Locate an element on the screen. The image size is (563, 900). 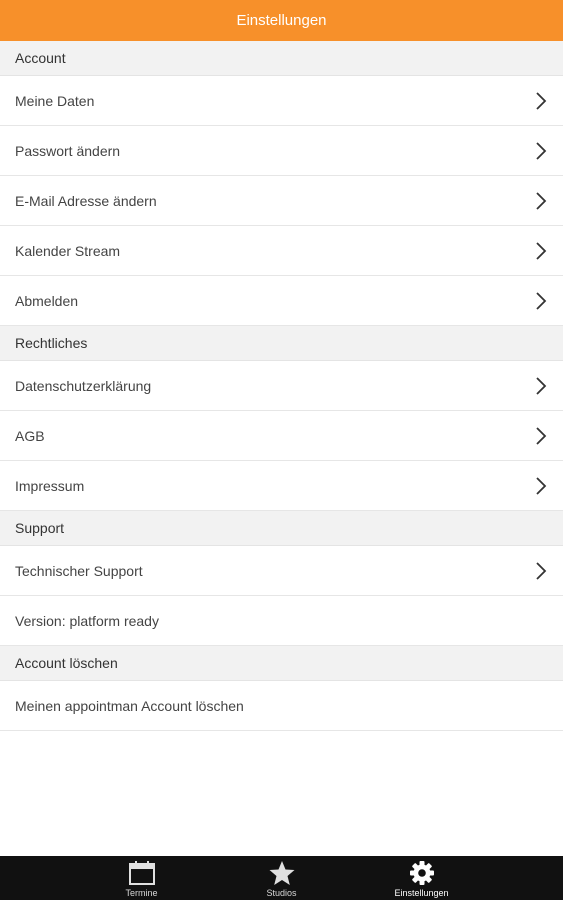
tab-termine: Termine is located at coordinates (142, 878).